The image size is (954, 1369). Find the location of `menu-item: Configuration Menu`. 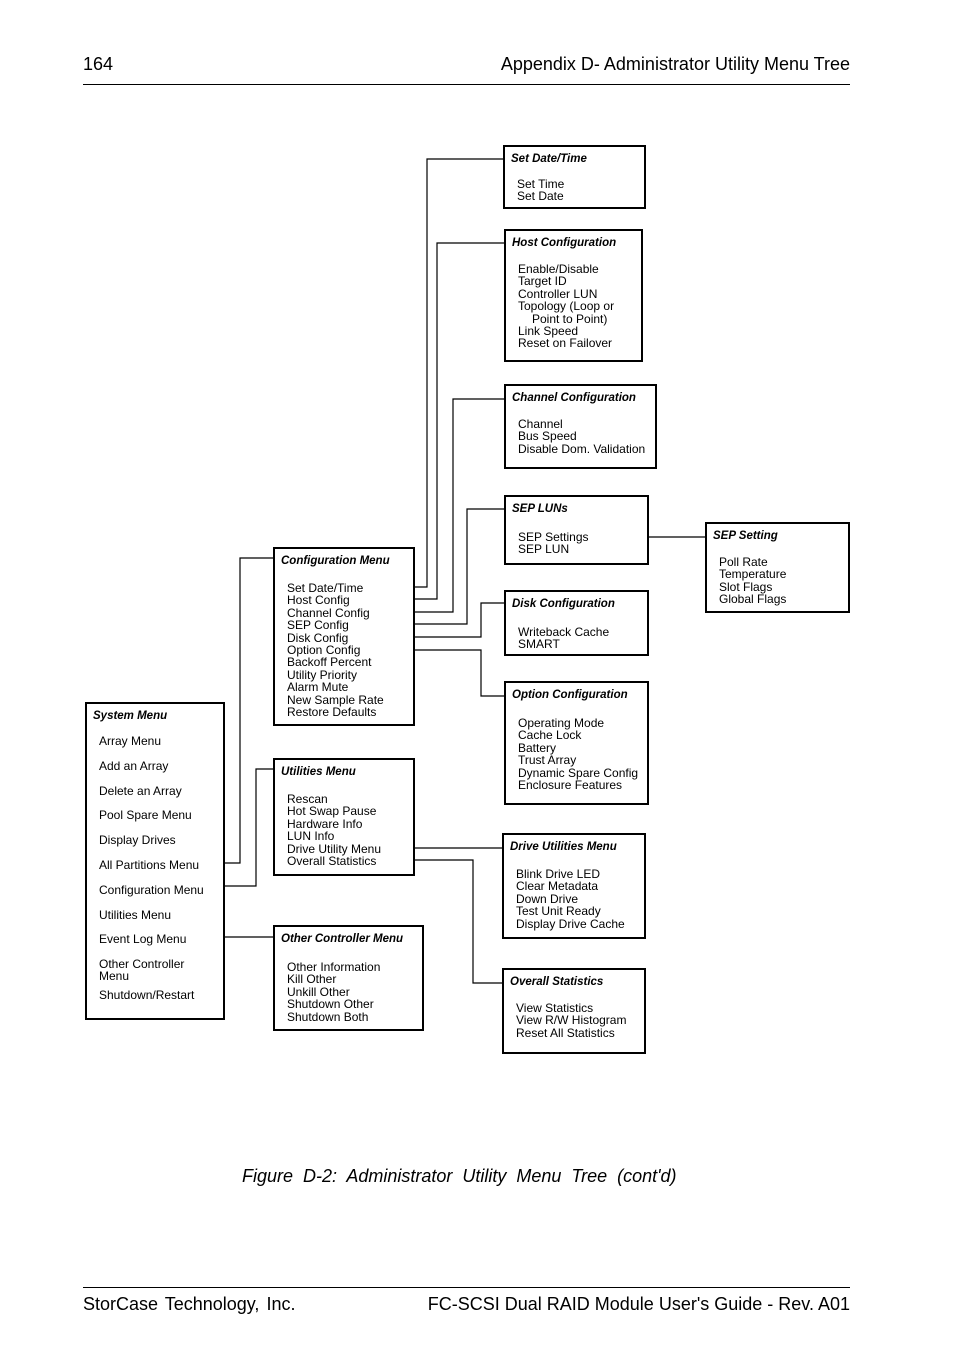

menu-item: Configuration Menu is located at coordinates (151, 890).